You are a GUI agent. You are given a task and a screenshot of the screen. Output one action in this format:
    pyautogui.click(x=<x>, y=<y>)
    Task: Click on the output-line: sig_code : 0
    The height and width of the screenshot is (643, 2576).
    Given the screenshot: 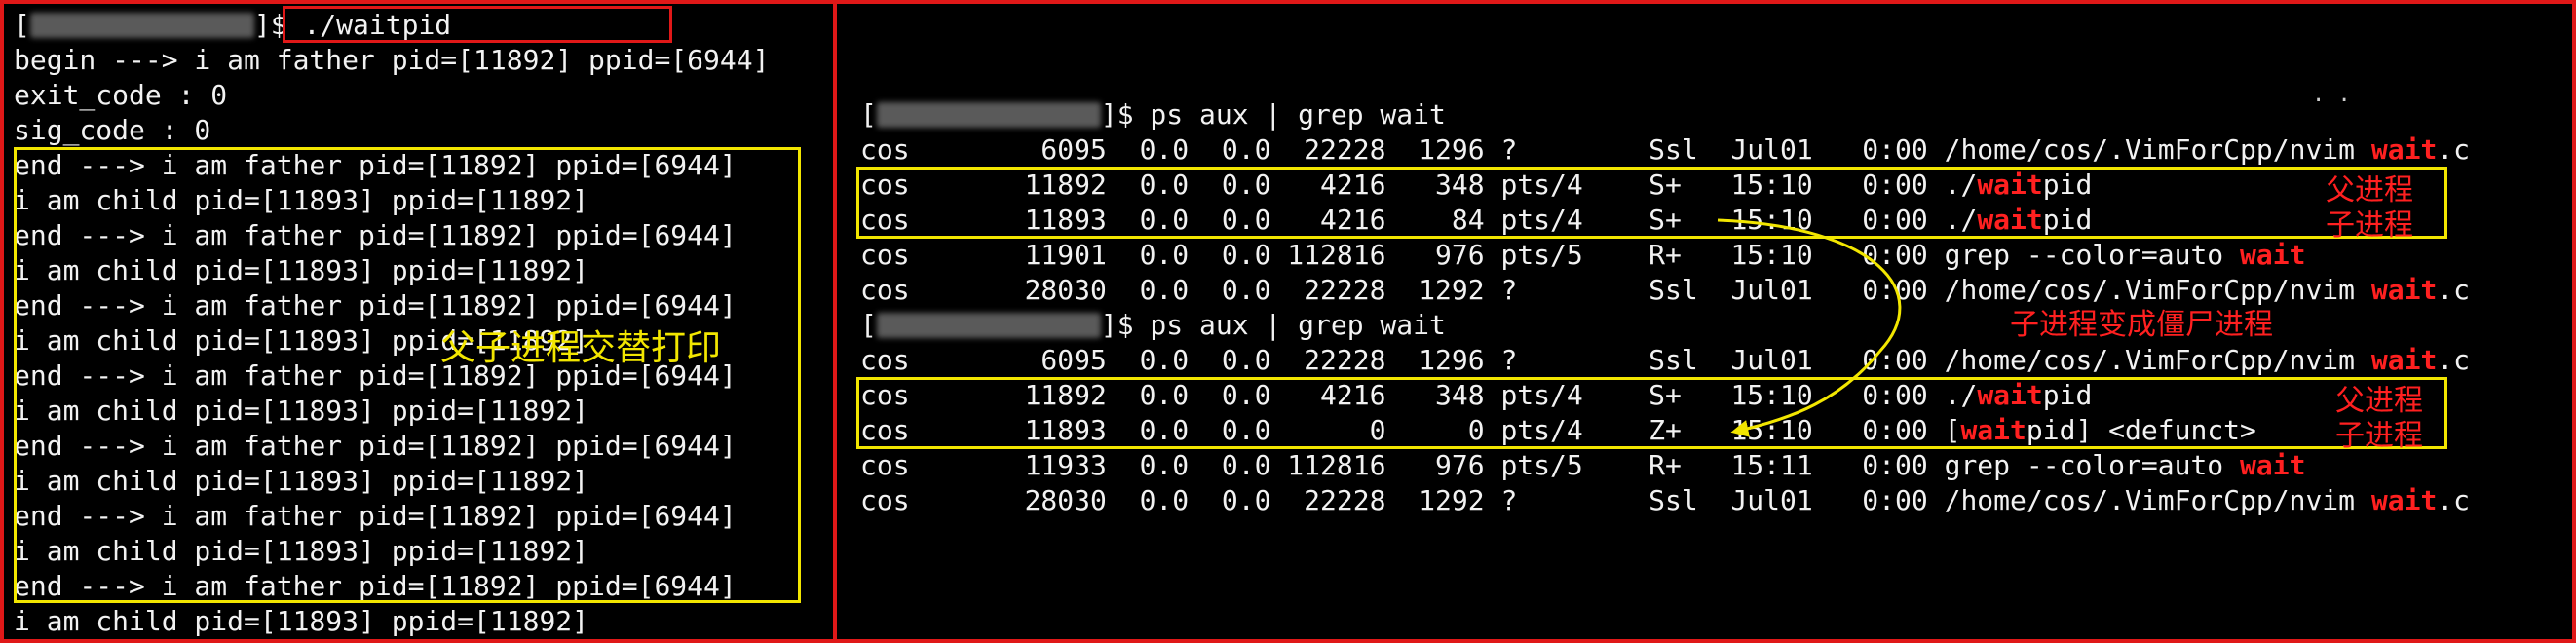 What is the action you would take?
    pyautogui.click(x=112, y=130)
    